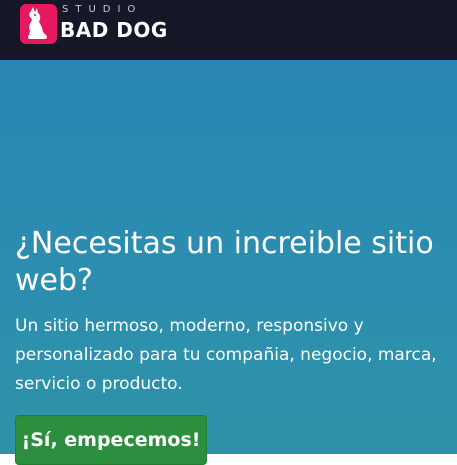  I want to click on navbar: STUDIO BAD DOG, so click(228, 30).